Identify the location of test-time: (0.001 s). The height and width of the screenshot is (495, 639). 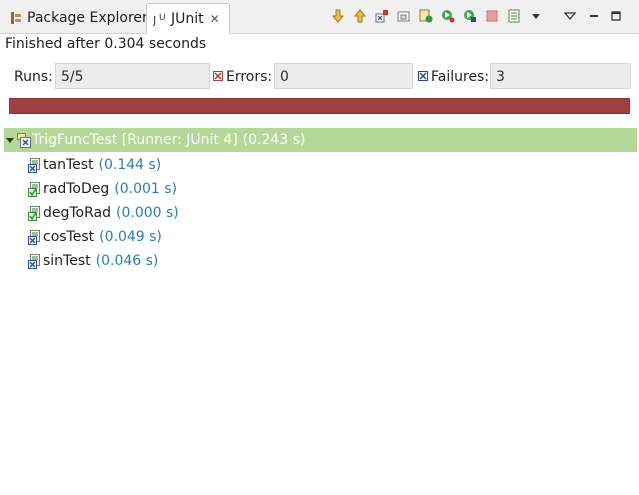
(145, 189).